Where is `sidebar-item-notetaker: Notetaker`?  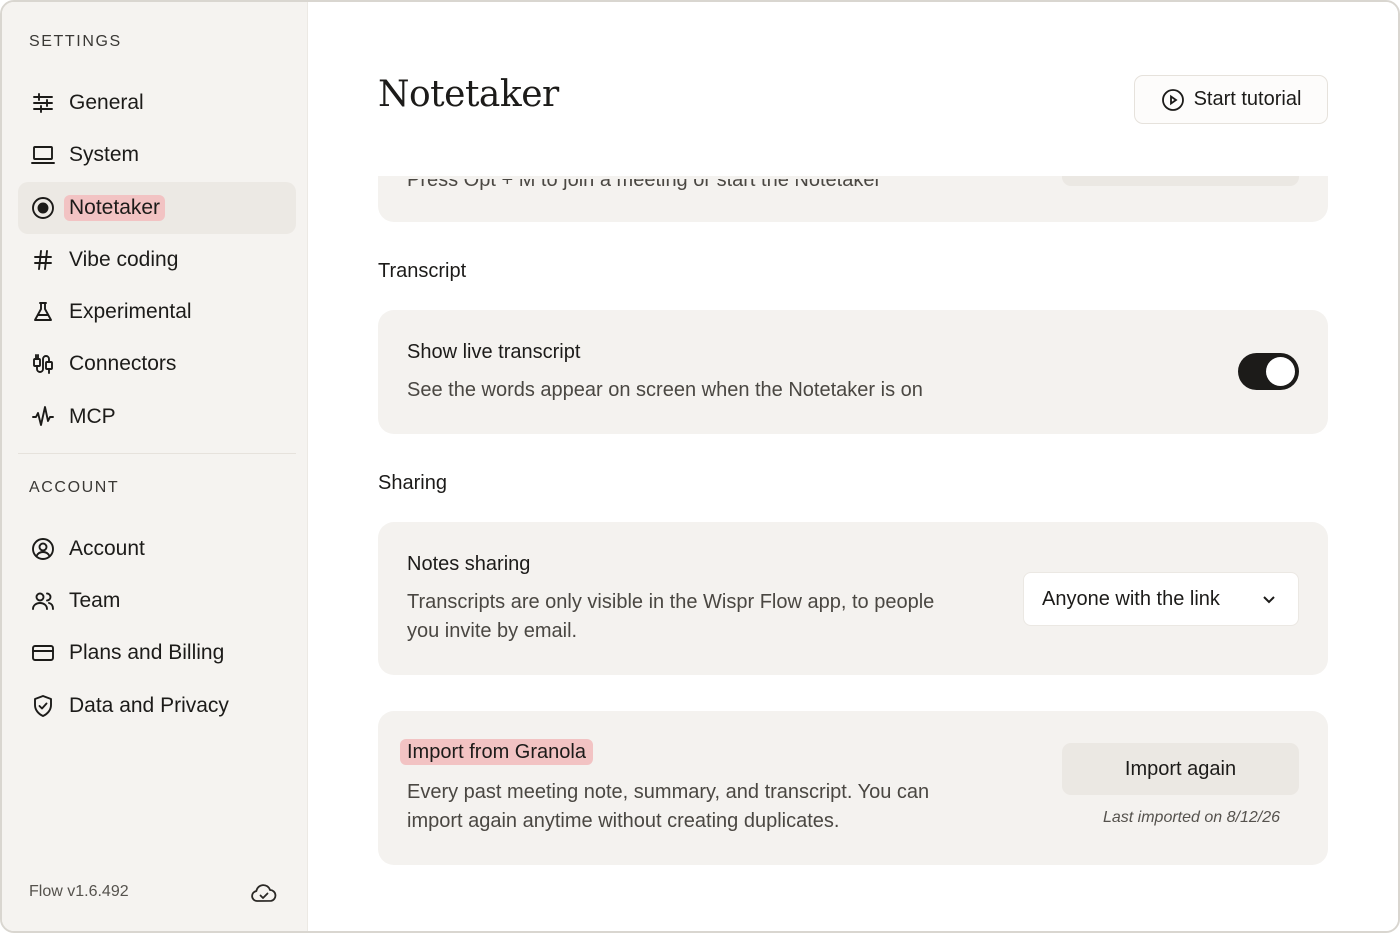 sidebar-item-notetaker: Notetaker is located at coordinates (157, 208).